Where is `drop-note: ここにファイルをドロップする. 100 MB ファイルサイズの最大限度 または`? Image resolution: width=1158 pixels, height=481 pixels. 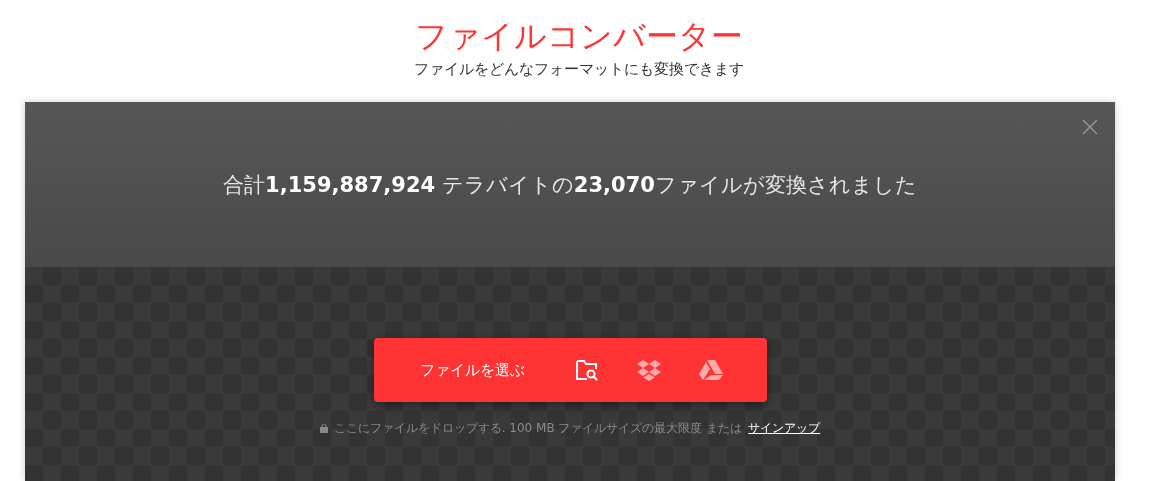
drop-note: ここにファイルをドロップする. 100 MB ファイルサイズの最大限度 または is located at coordinates (538, 428).